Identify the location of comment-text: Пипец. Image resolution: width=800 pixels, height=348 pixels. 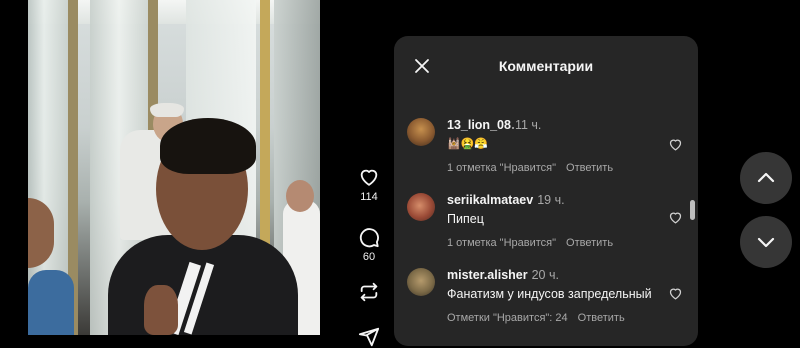
(465, 219).